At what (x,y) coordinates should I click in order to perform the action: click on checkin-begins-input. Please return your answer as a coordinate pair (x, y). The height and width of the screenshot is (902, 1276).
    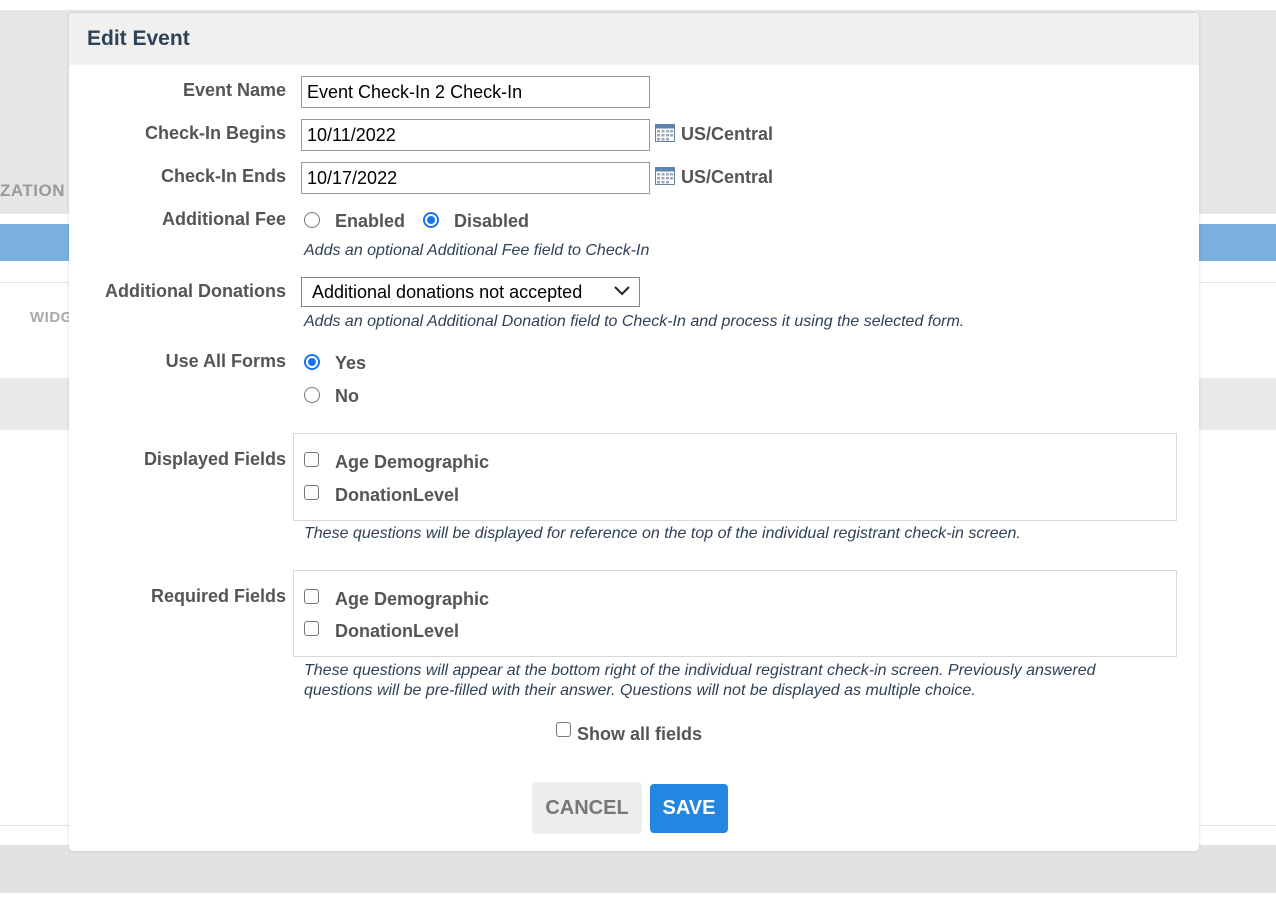
    Looking at the image, I should click on (475, 135).